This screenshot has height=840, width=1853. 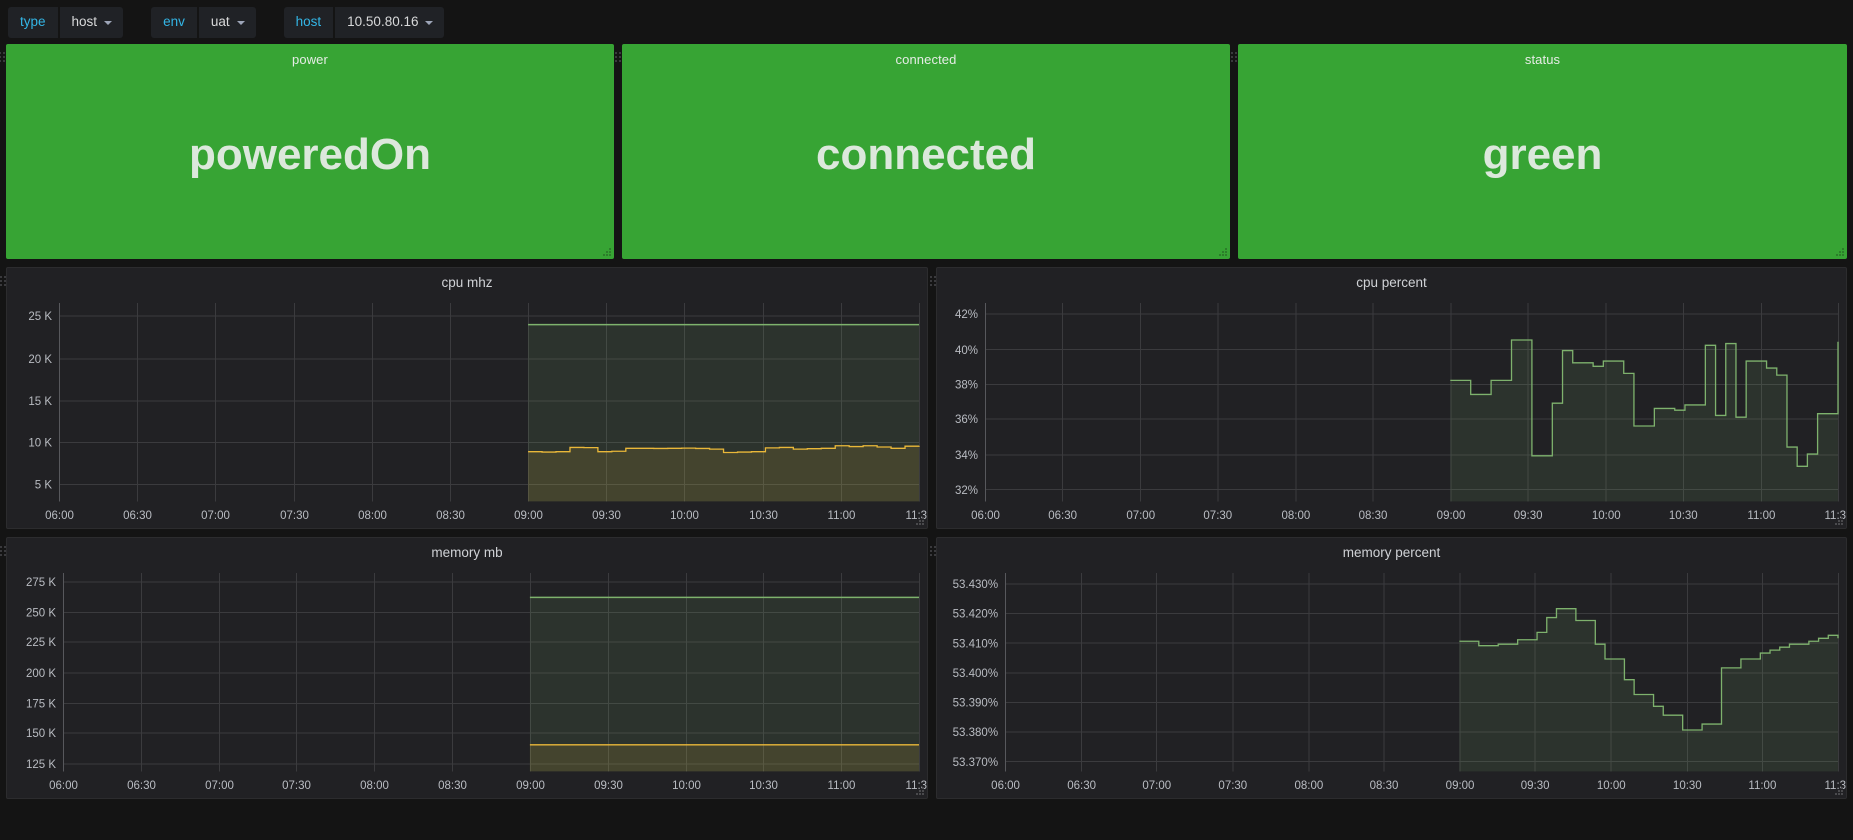 I want to click on stat-value-connected: connected, so click(x=926, y=154).